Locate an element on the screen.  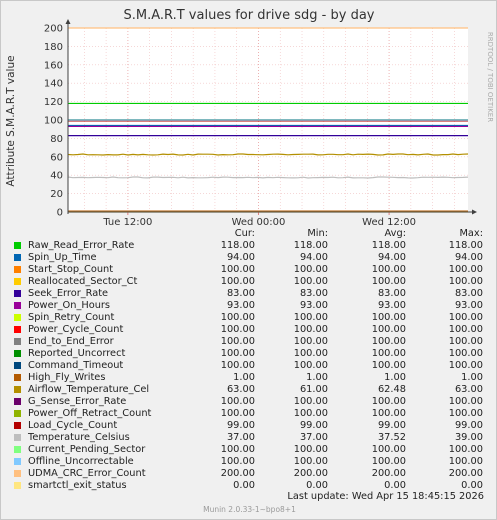
y-tick-label: 100 is located at coordinates (53, 121).